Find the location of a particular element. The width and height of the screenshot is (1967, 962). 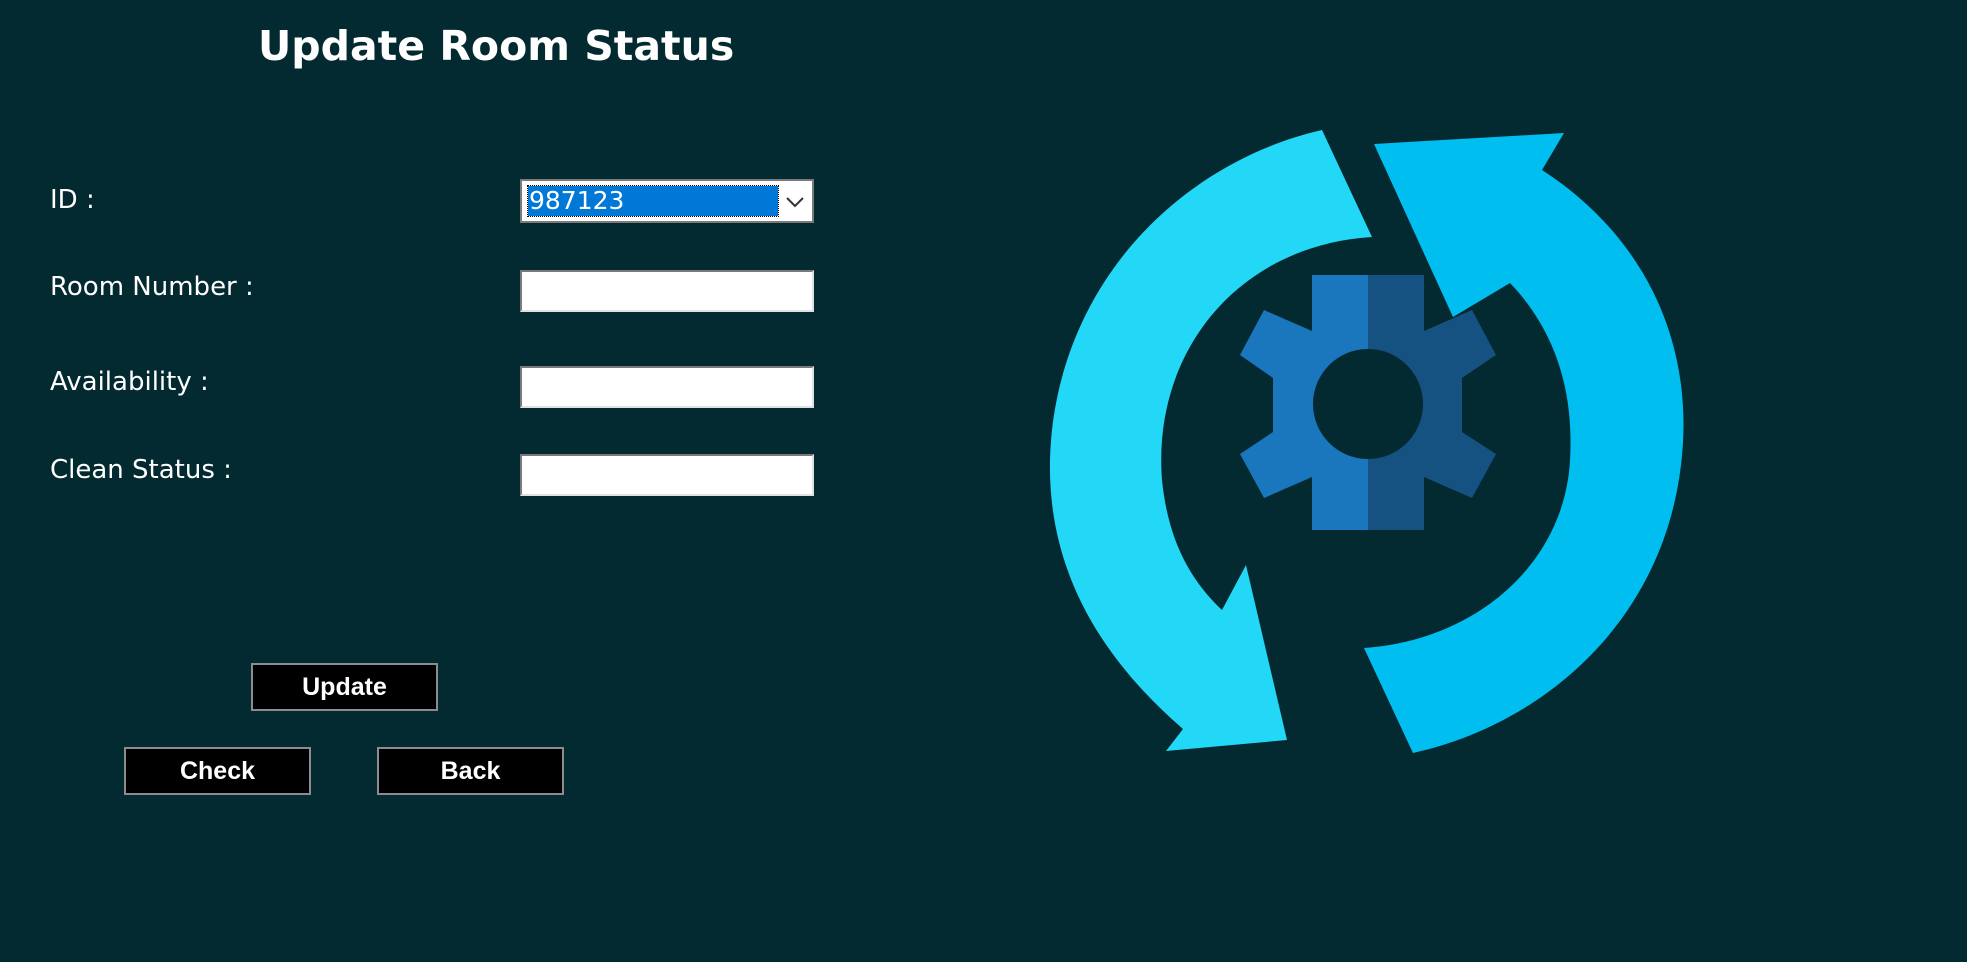

availability-input is located at coordinates (667, 387).